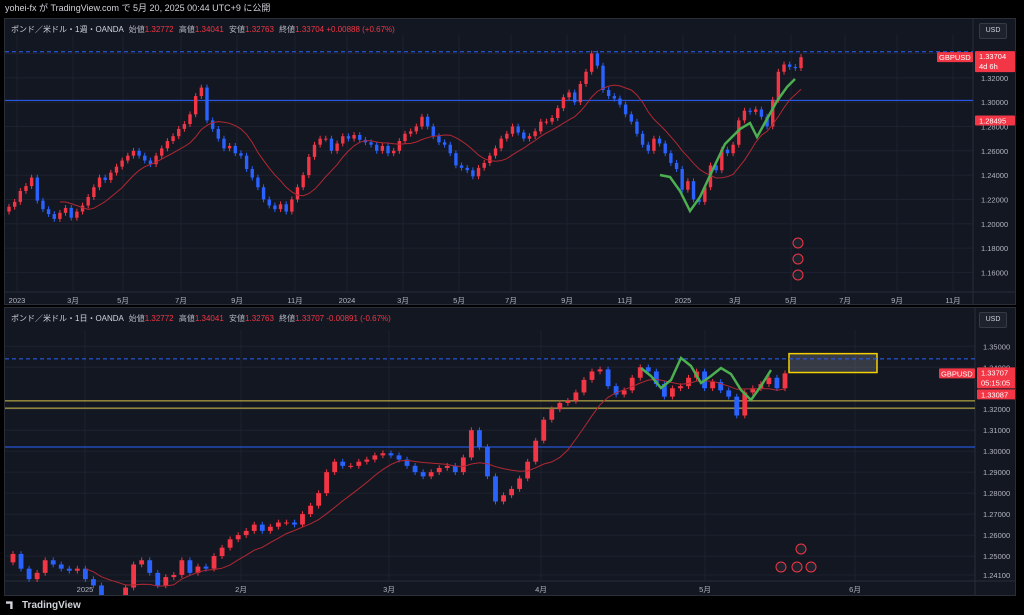 This screenshot has width=1024, height=615. What do you see at coordinates (996, 430) in the screenshot?
I see `price-tick-label: 1.31000` at bounding box center [996, 430].